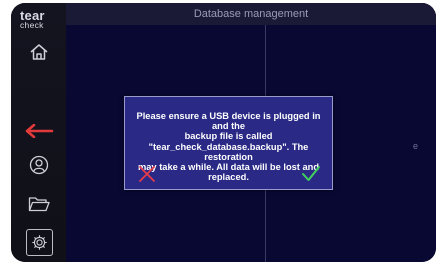 Image resolution: width=445 pixels, height=265 pixels. I want to click on close-x-icon, so click(147, 174).